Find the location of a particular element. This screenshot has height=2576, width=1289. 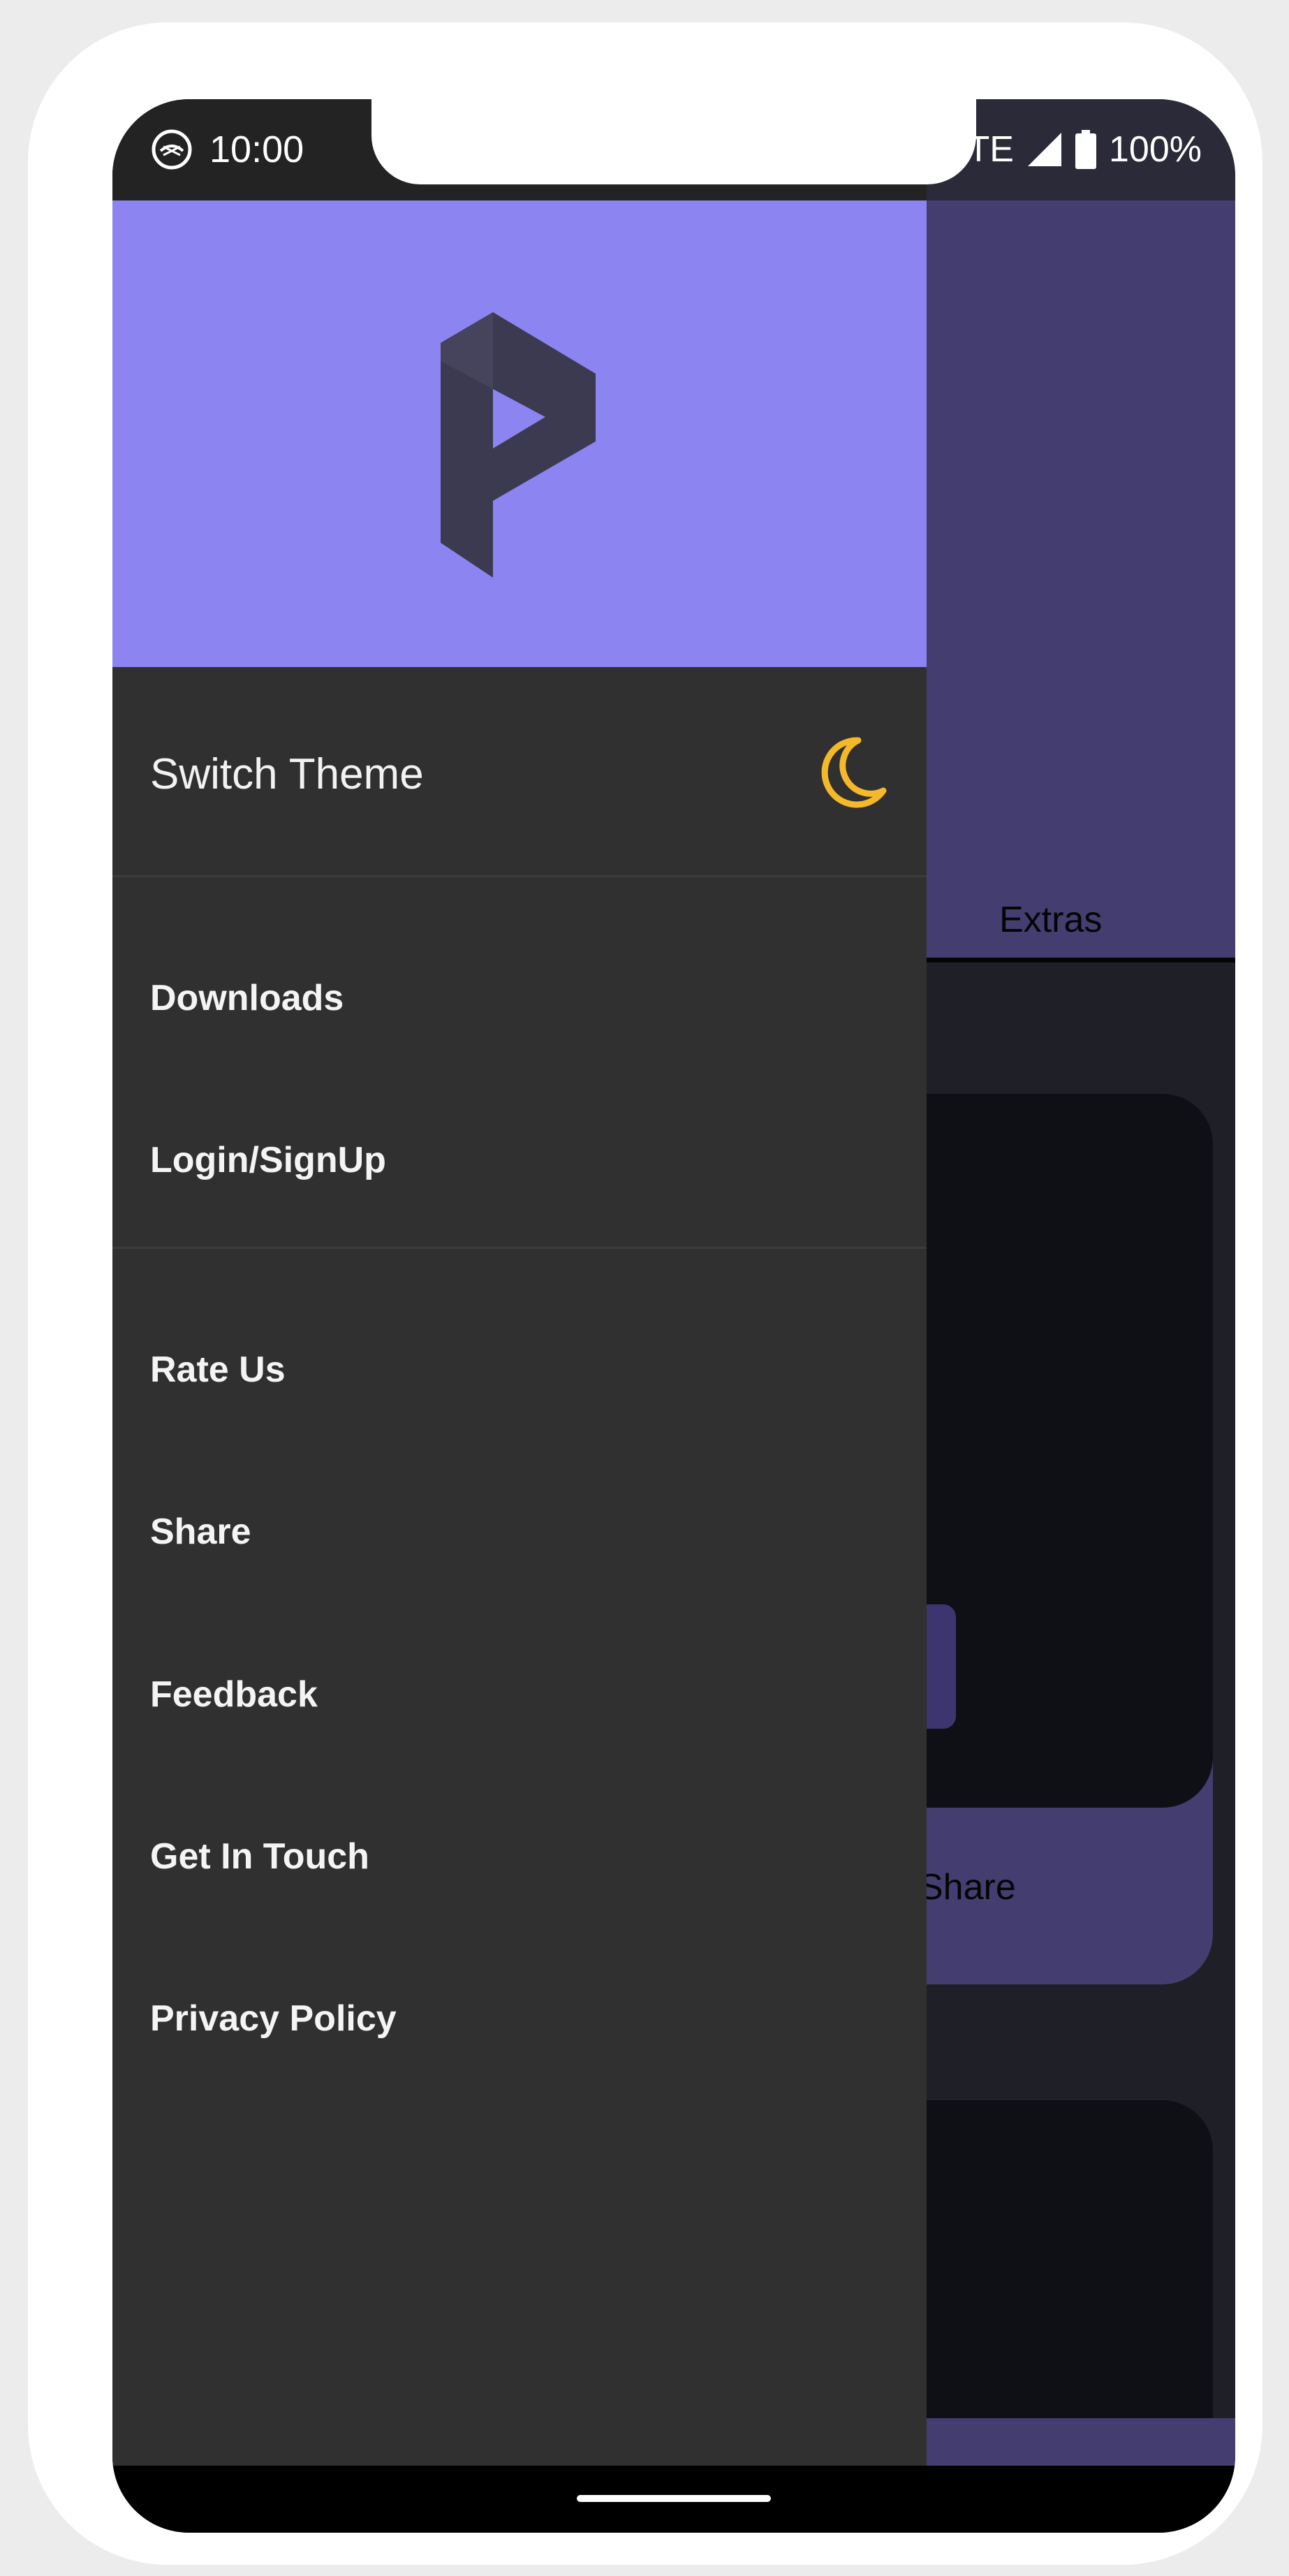

signal-icon is located at coordinates (1044, 149).